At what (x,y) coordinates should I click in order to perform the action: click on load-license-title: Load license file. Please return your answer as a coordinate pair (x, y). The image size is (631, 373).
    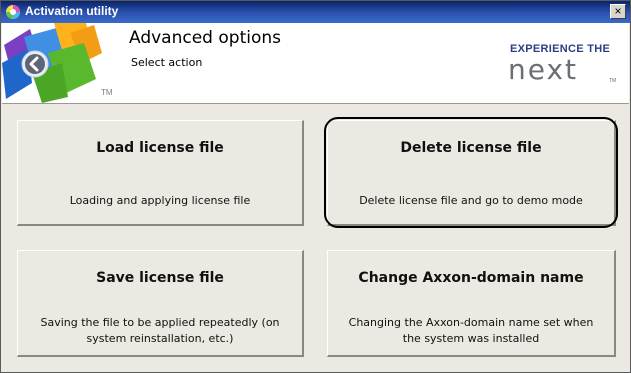
    Looking at the image, I should click on (160, 148).